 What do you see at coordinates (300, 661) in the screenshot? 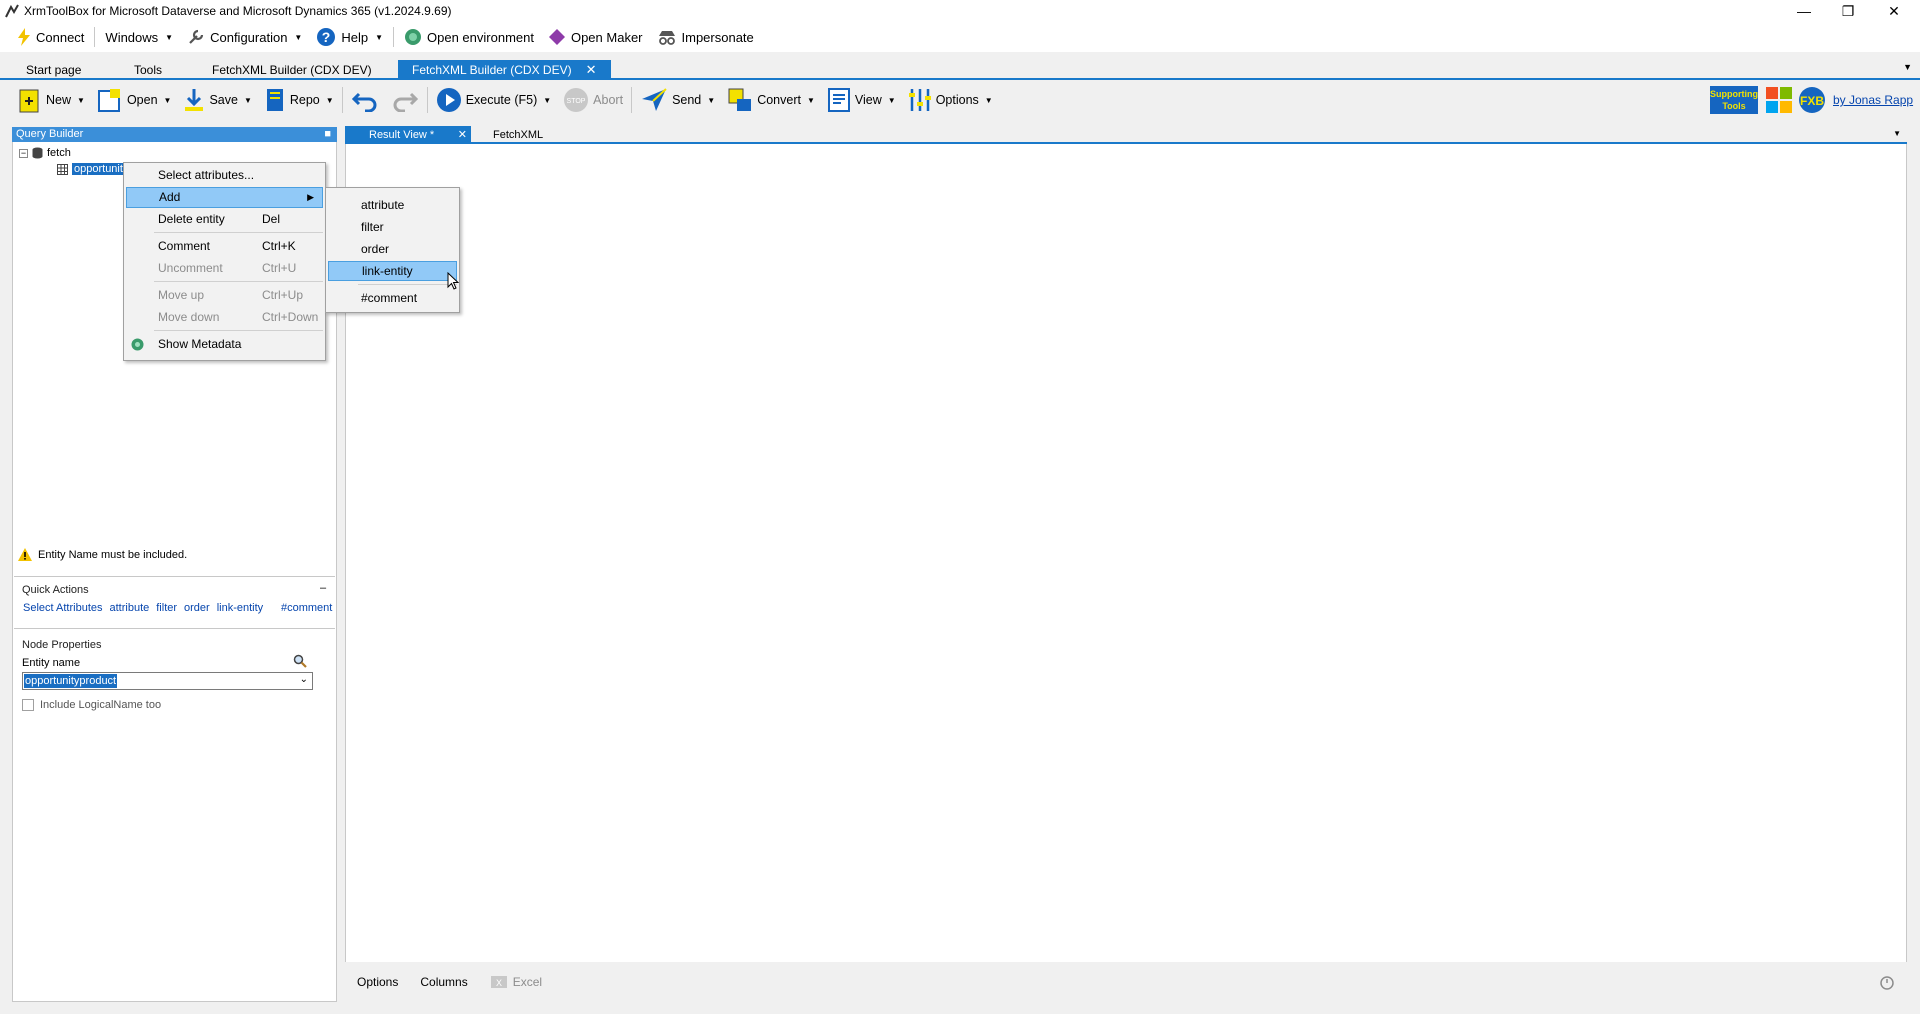
I see `search-icon` at bounding box center [300, 661].